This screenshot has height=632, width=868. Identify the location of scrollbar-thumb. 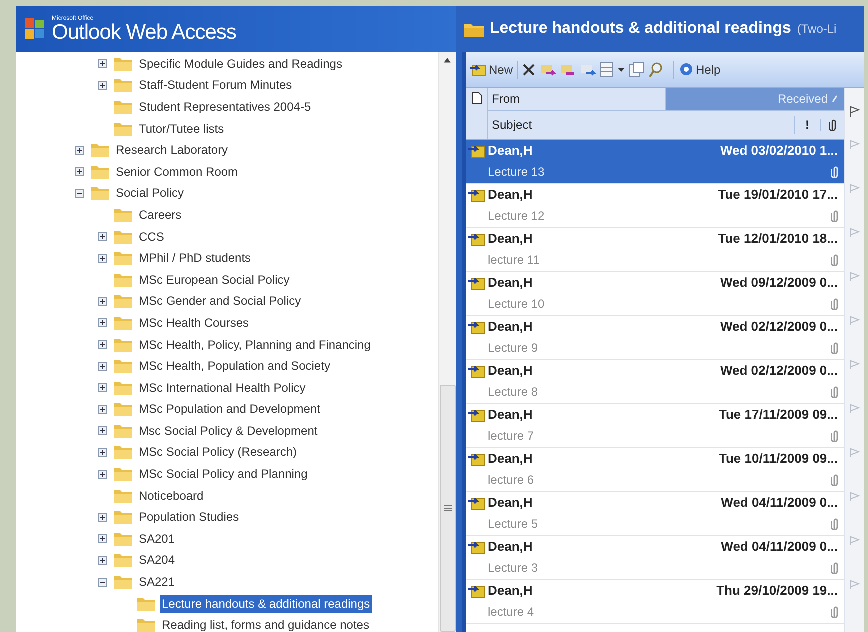
(448, 508).